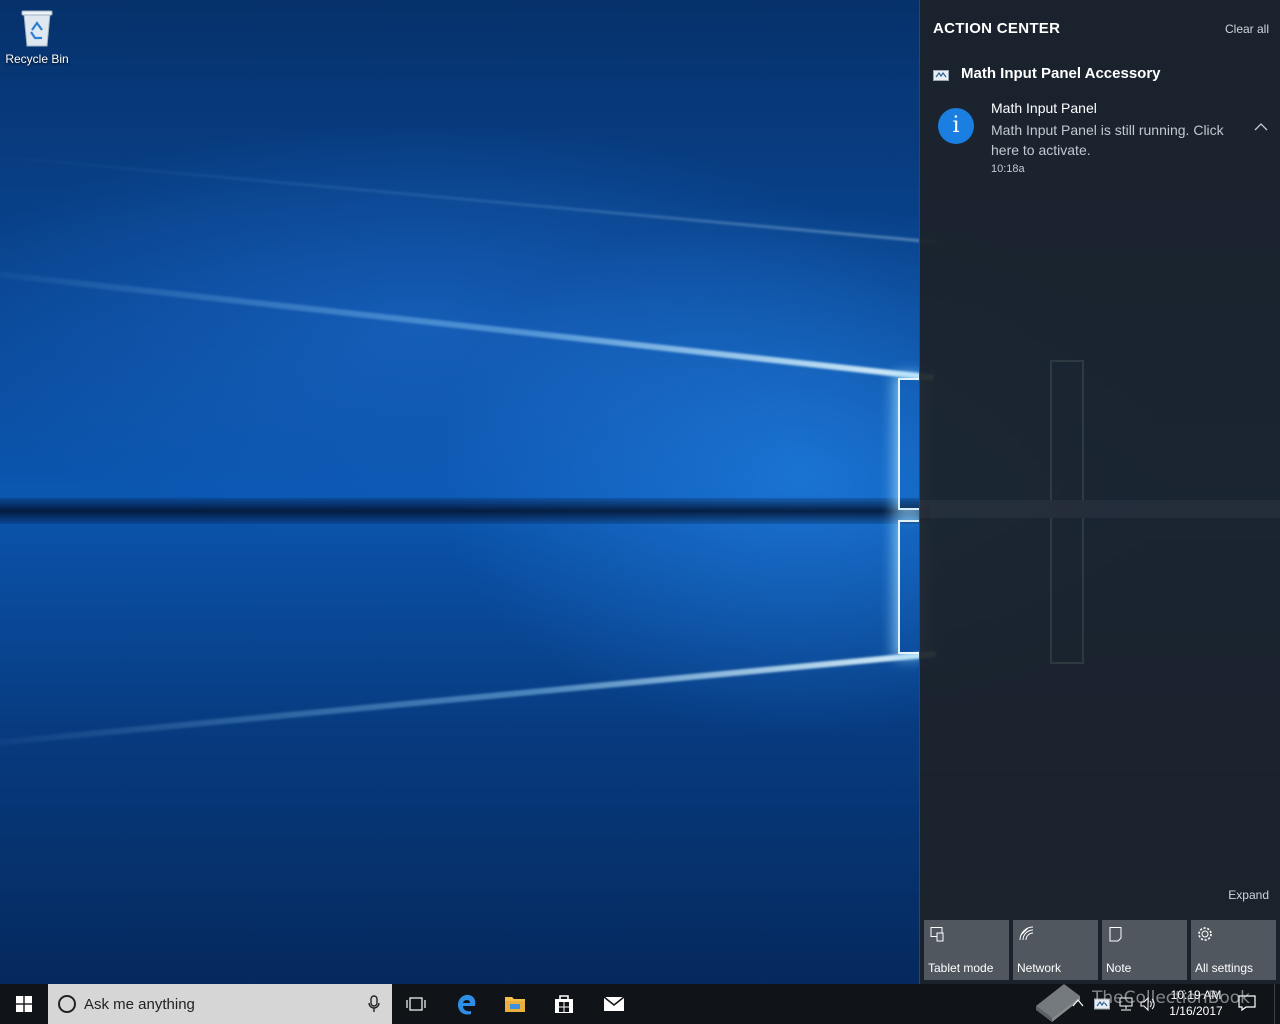 This screenshot has width=1280, height=1024. What do you see at coordinates (1008, 169) in the screenshot?
I see `notification-time: 10:18a` at bounding box center [1008, 169].